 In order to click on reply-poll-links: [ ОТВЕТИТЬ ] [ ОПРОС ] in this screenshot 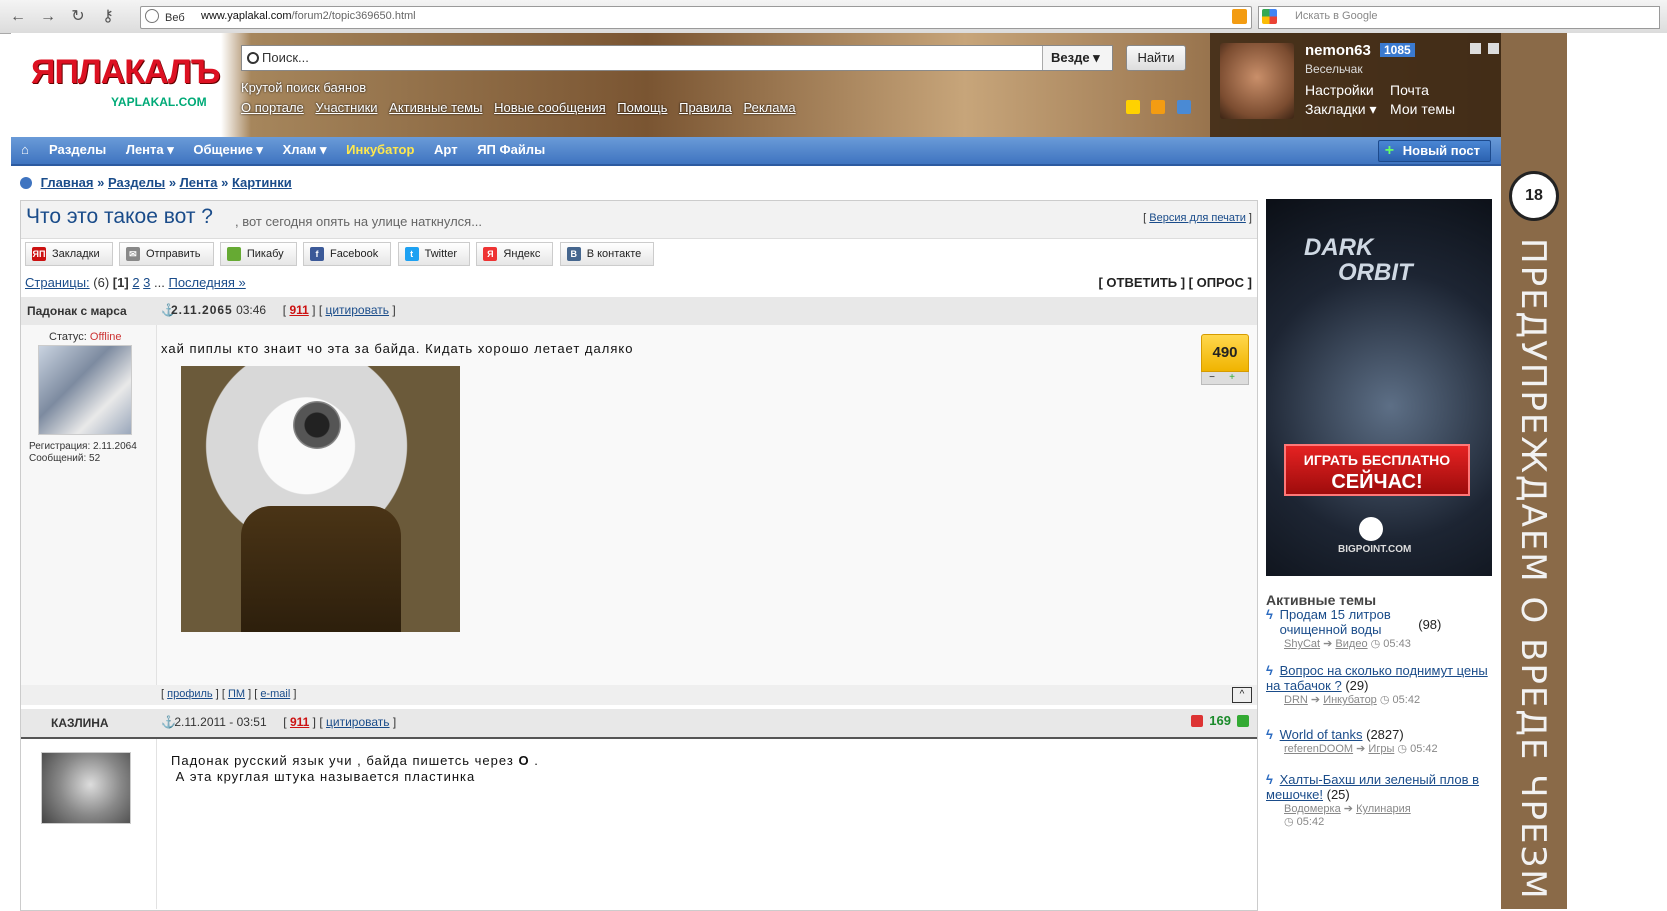, I will do `click(1175, 282)`.